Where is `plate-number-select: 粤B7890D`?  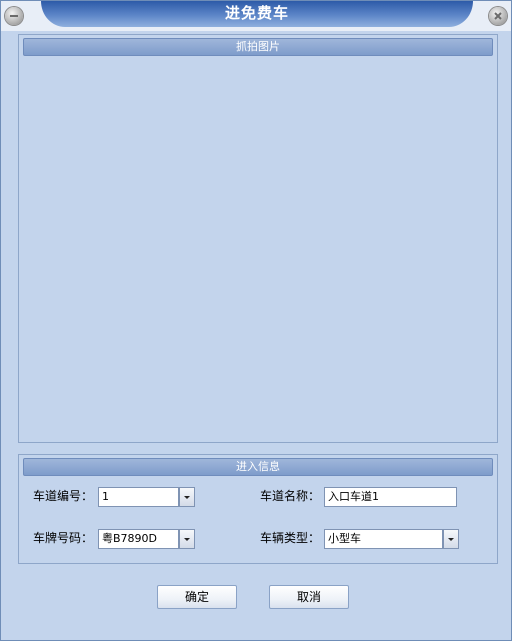 plate-number-select: 粤B7890D is located at coordinates (146, 539).